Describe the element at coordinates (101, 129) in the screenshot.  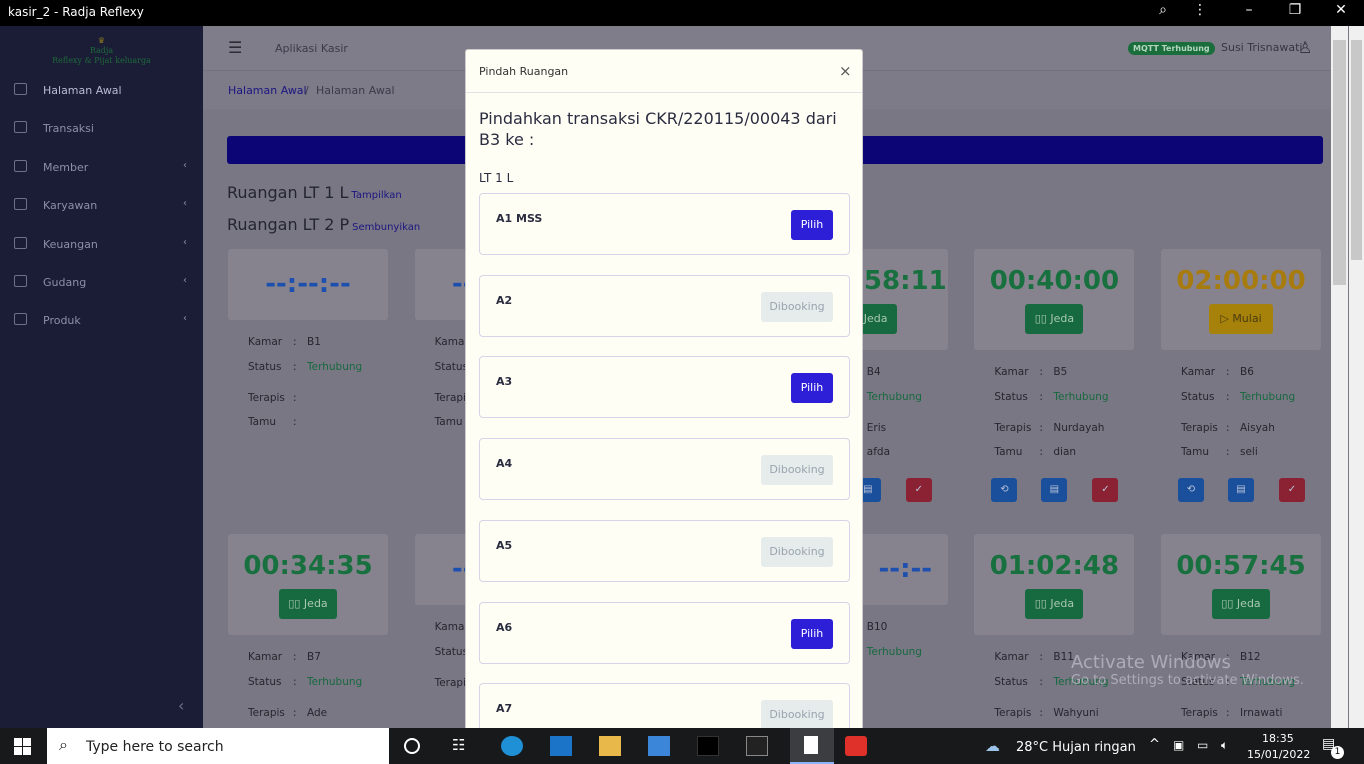
I see `sidebar-item-transaksi: Transaksi` at that location.